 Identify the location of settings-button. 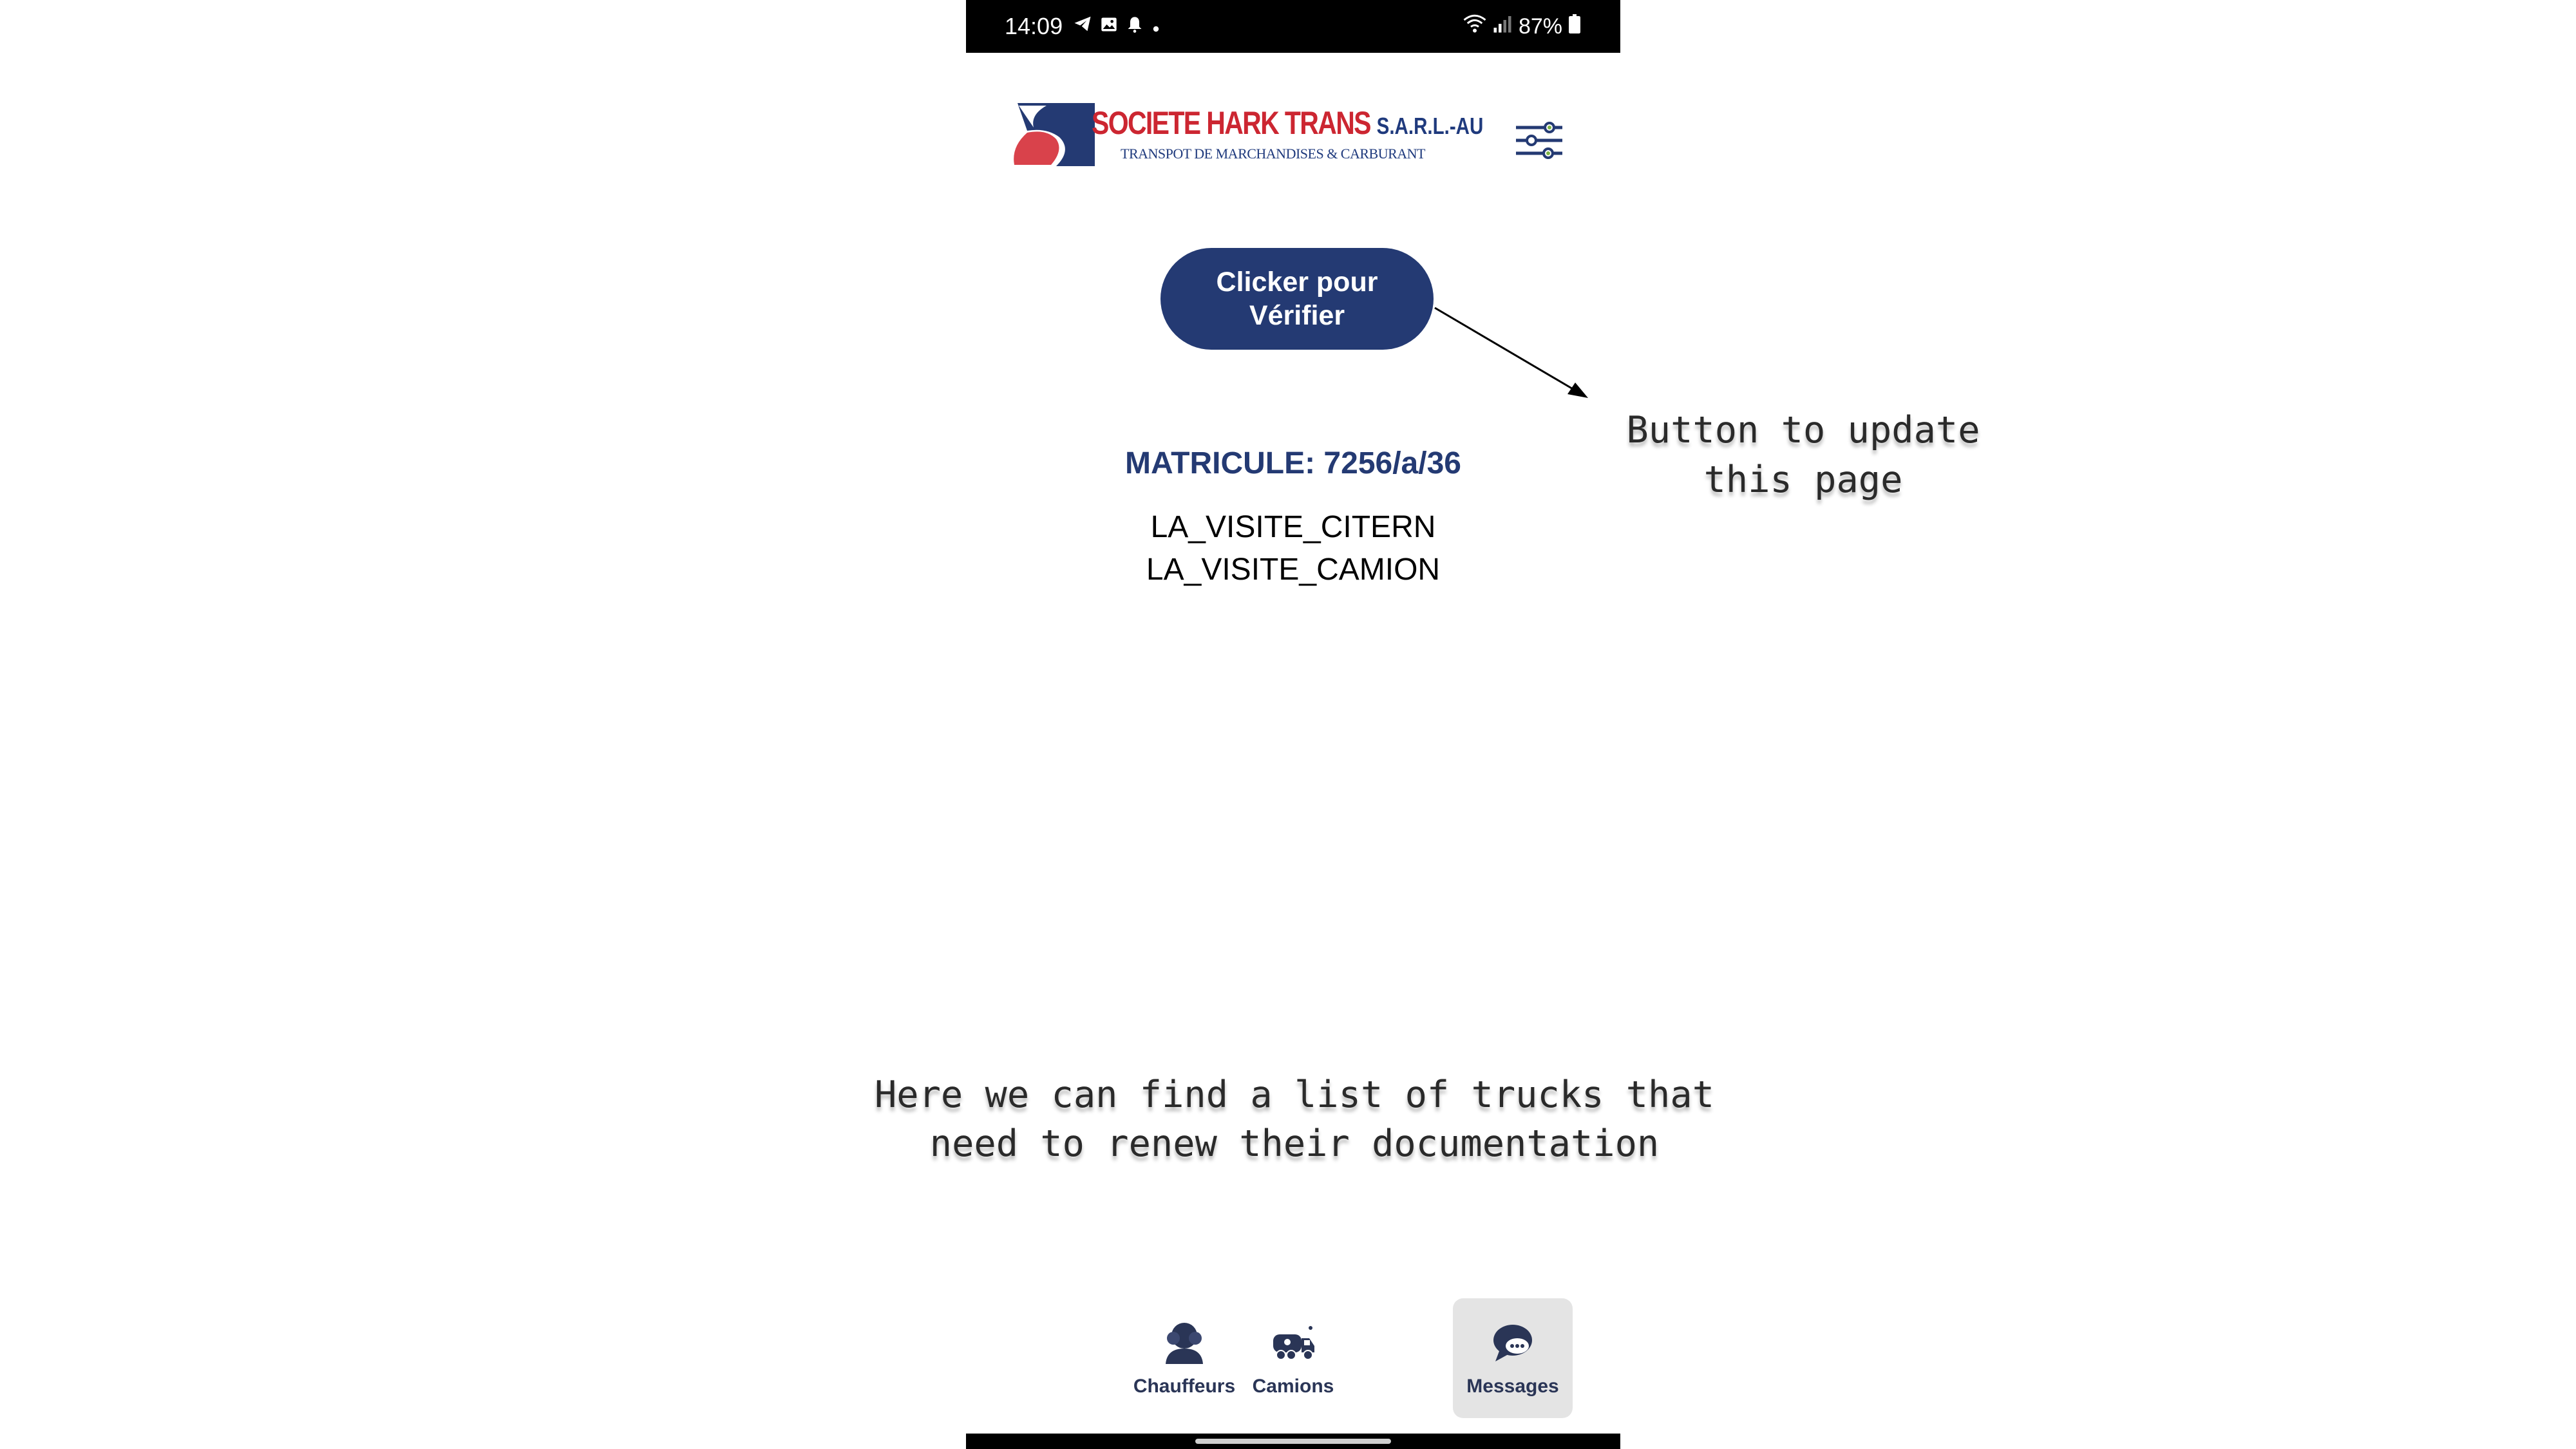
(1539, 140).